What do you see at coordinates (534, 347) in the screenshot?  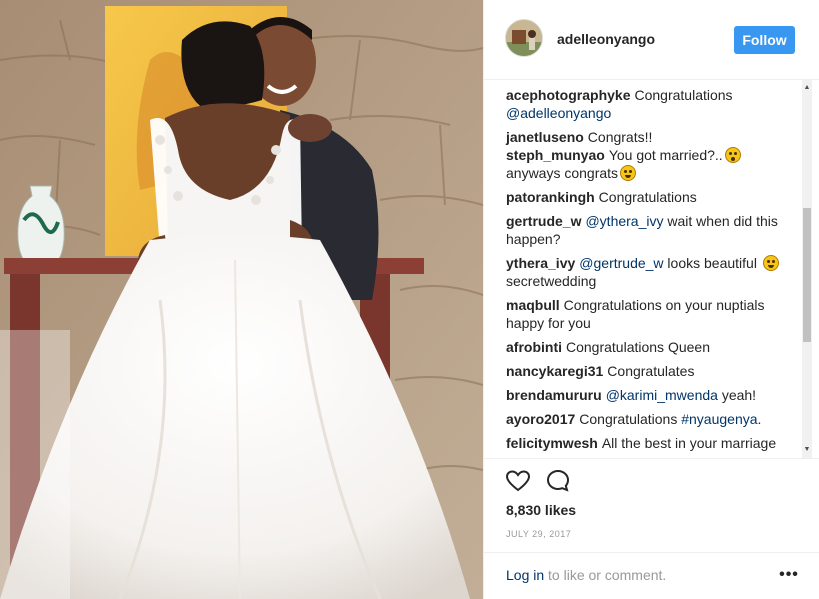 I see `comment-username: afrobinti` at bounding box center [534, 347].